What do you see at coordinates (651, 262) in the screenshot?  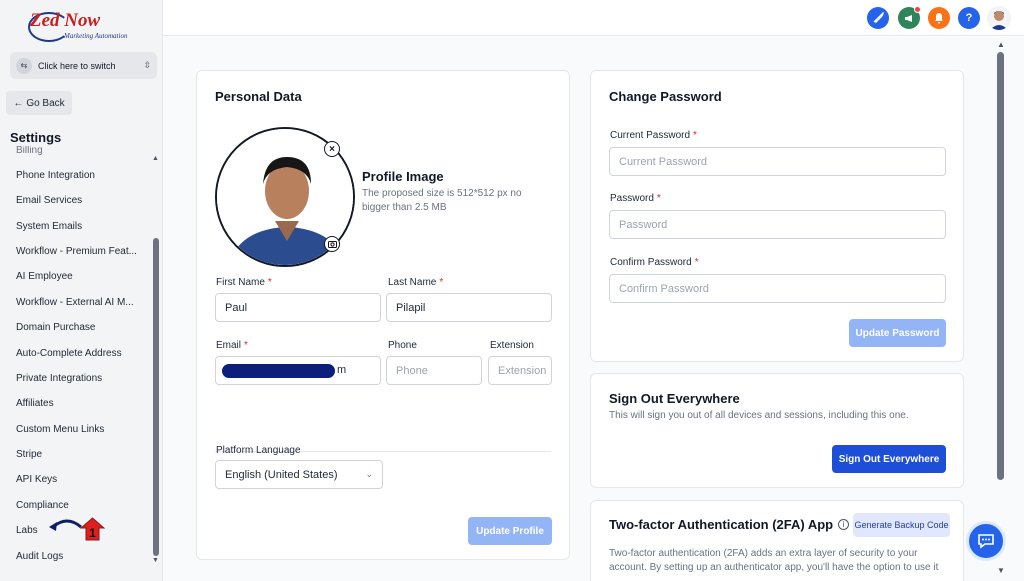 I see `confirm-password-label-text: Confirm Password` at bounding box center [651, 262].